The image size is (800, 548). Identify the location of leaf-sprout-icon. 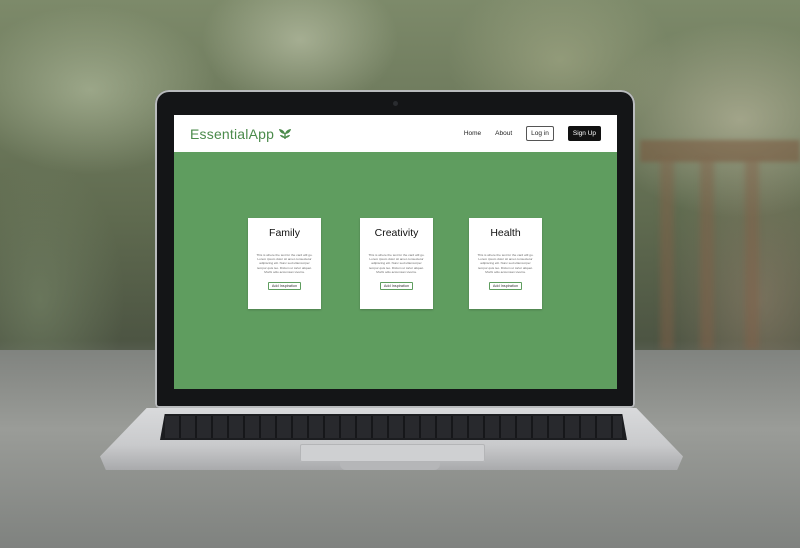
(285, 133).